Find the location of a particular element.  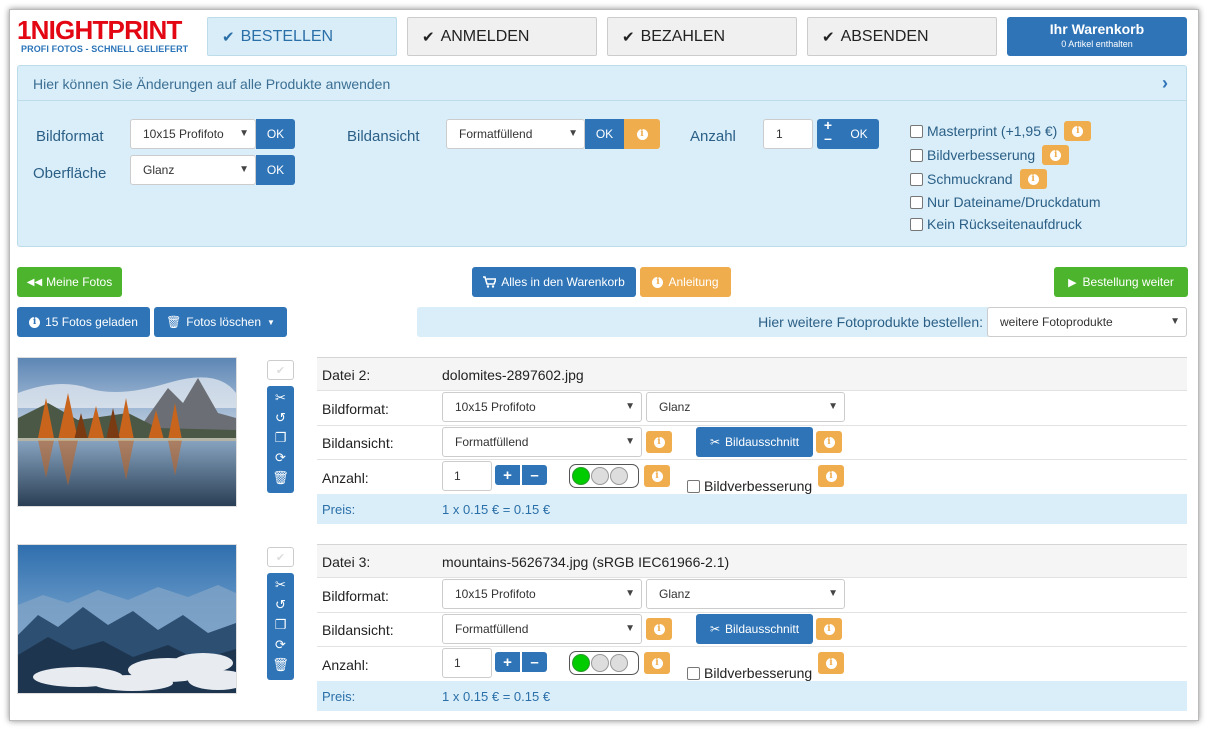

bildansicht-label: Bildansicht: is located at coordinates (358, 630).